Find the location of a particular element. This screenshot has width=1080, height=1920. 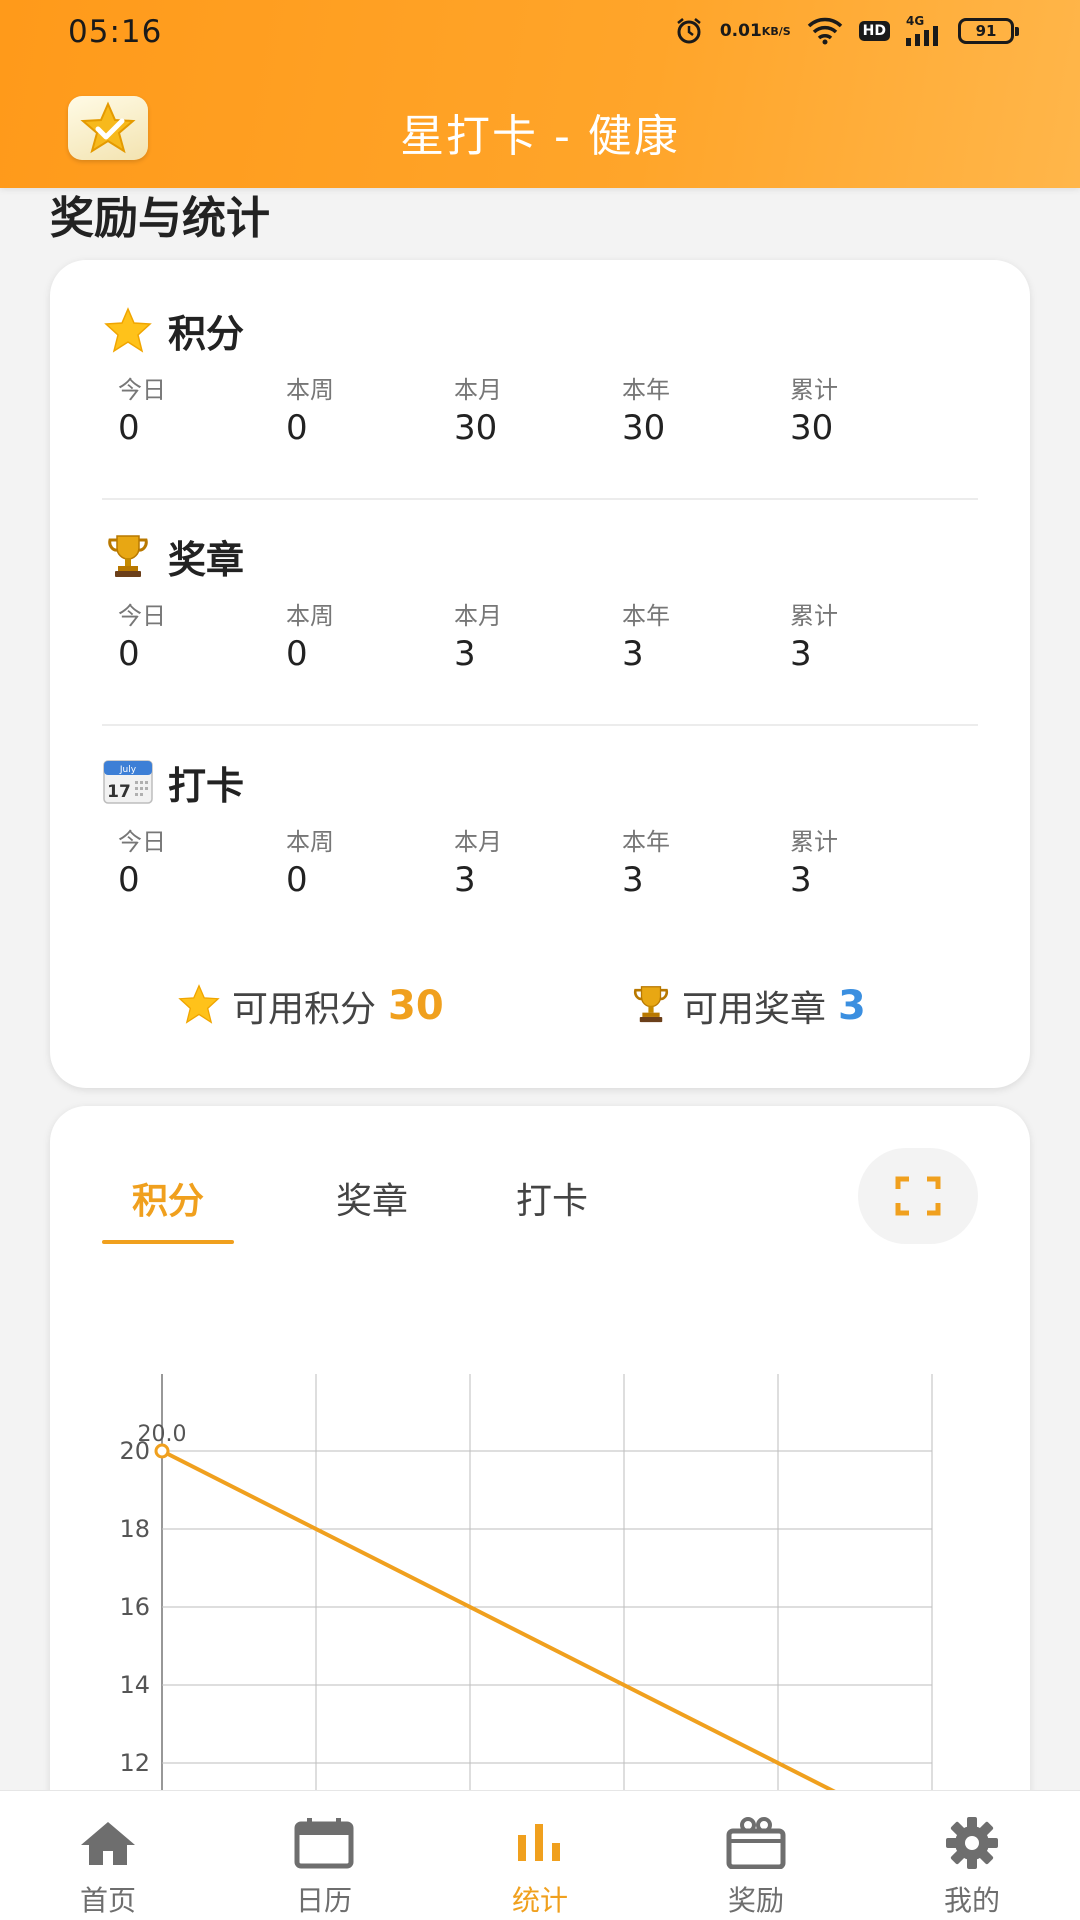

wifi-icon is located at coordinates (825, 31).